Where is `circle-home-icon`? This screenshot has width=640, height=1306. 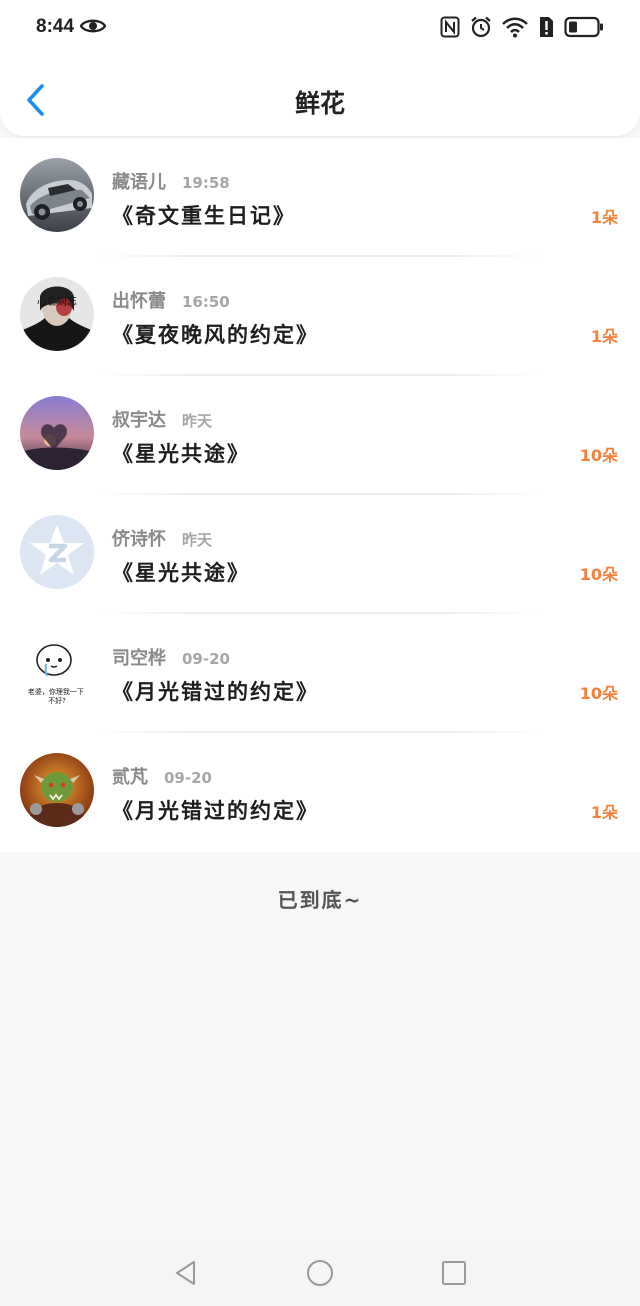 circle-home-icon is located at coordinates (320, 1273).